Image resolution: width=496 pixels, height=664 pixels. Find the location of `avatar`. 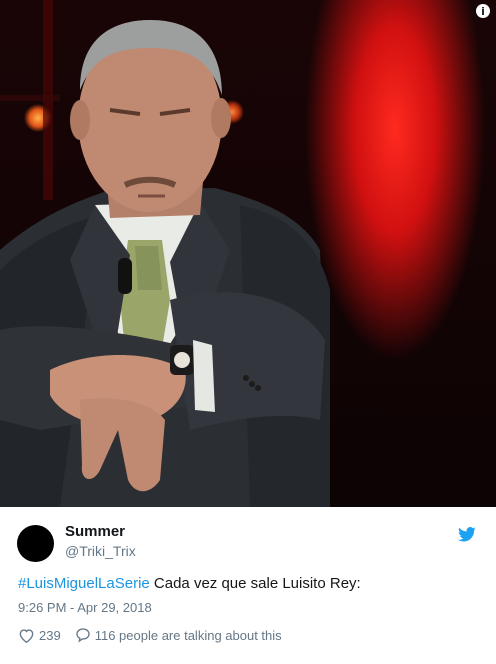

avatar is located at coordinates (35, 543).